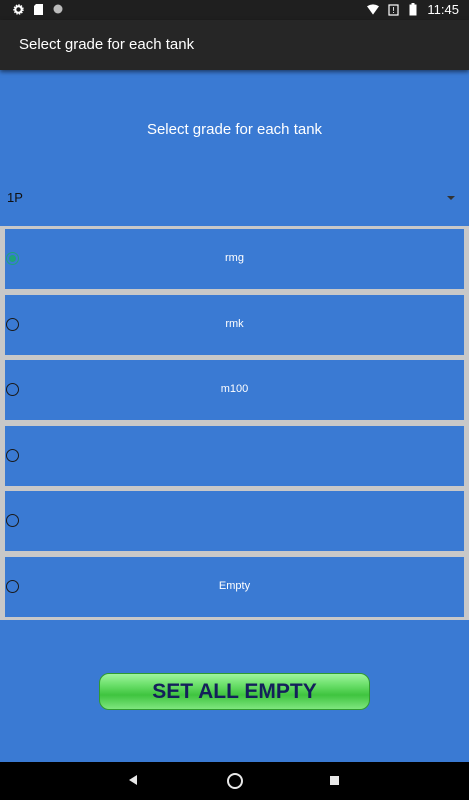 The height and width of the screenshot is (800, 469). I want to click on tank-selector-value: 1P, so click(15, 197).